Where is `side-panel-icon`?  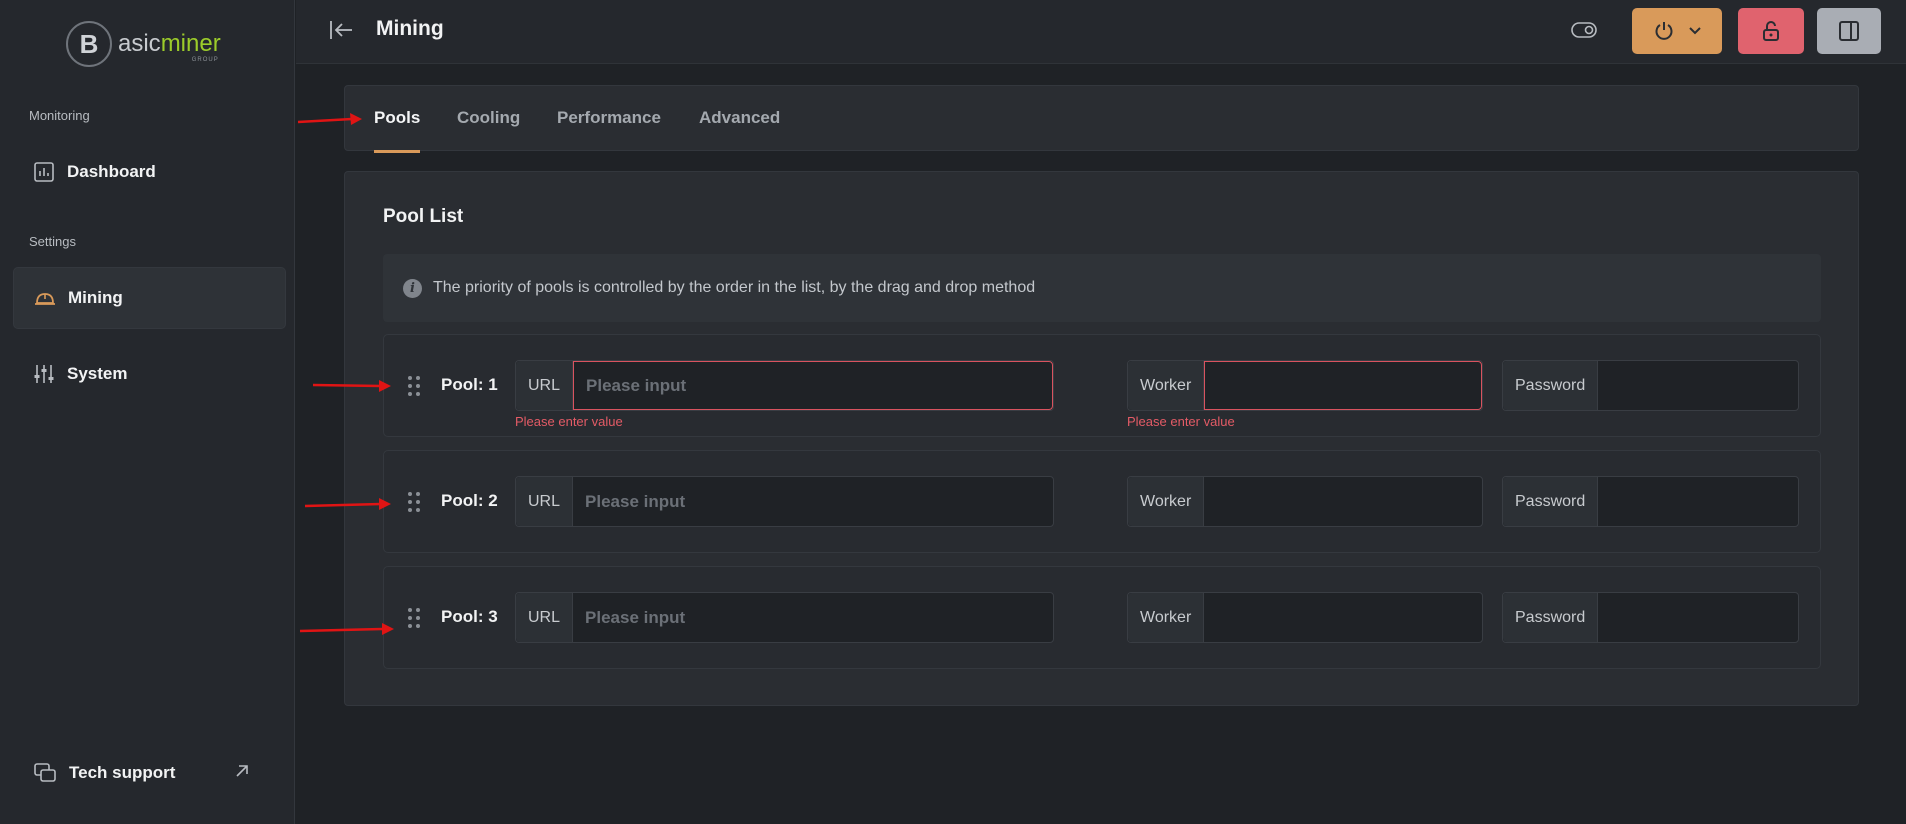 side-panel-icon is located at coordinates (1849, 31).